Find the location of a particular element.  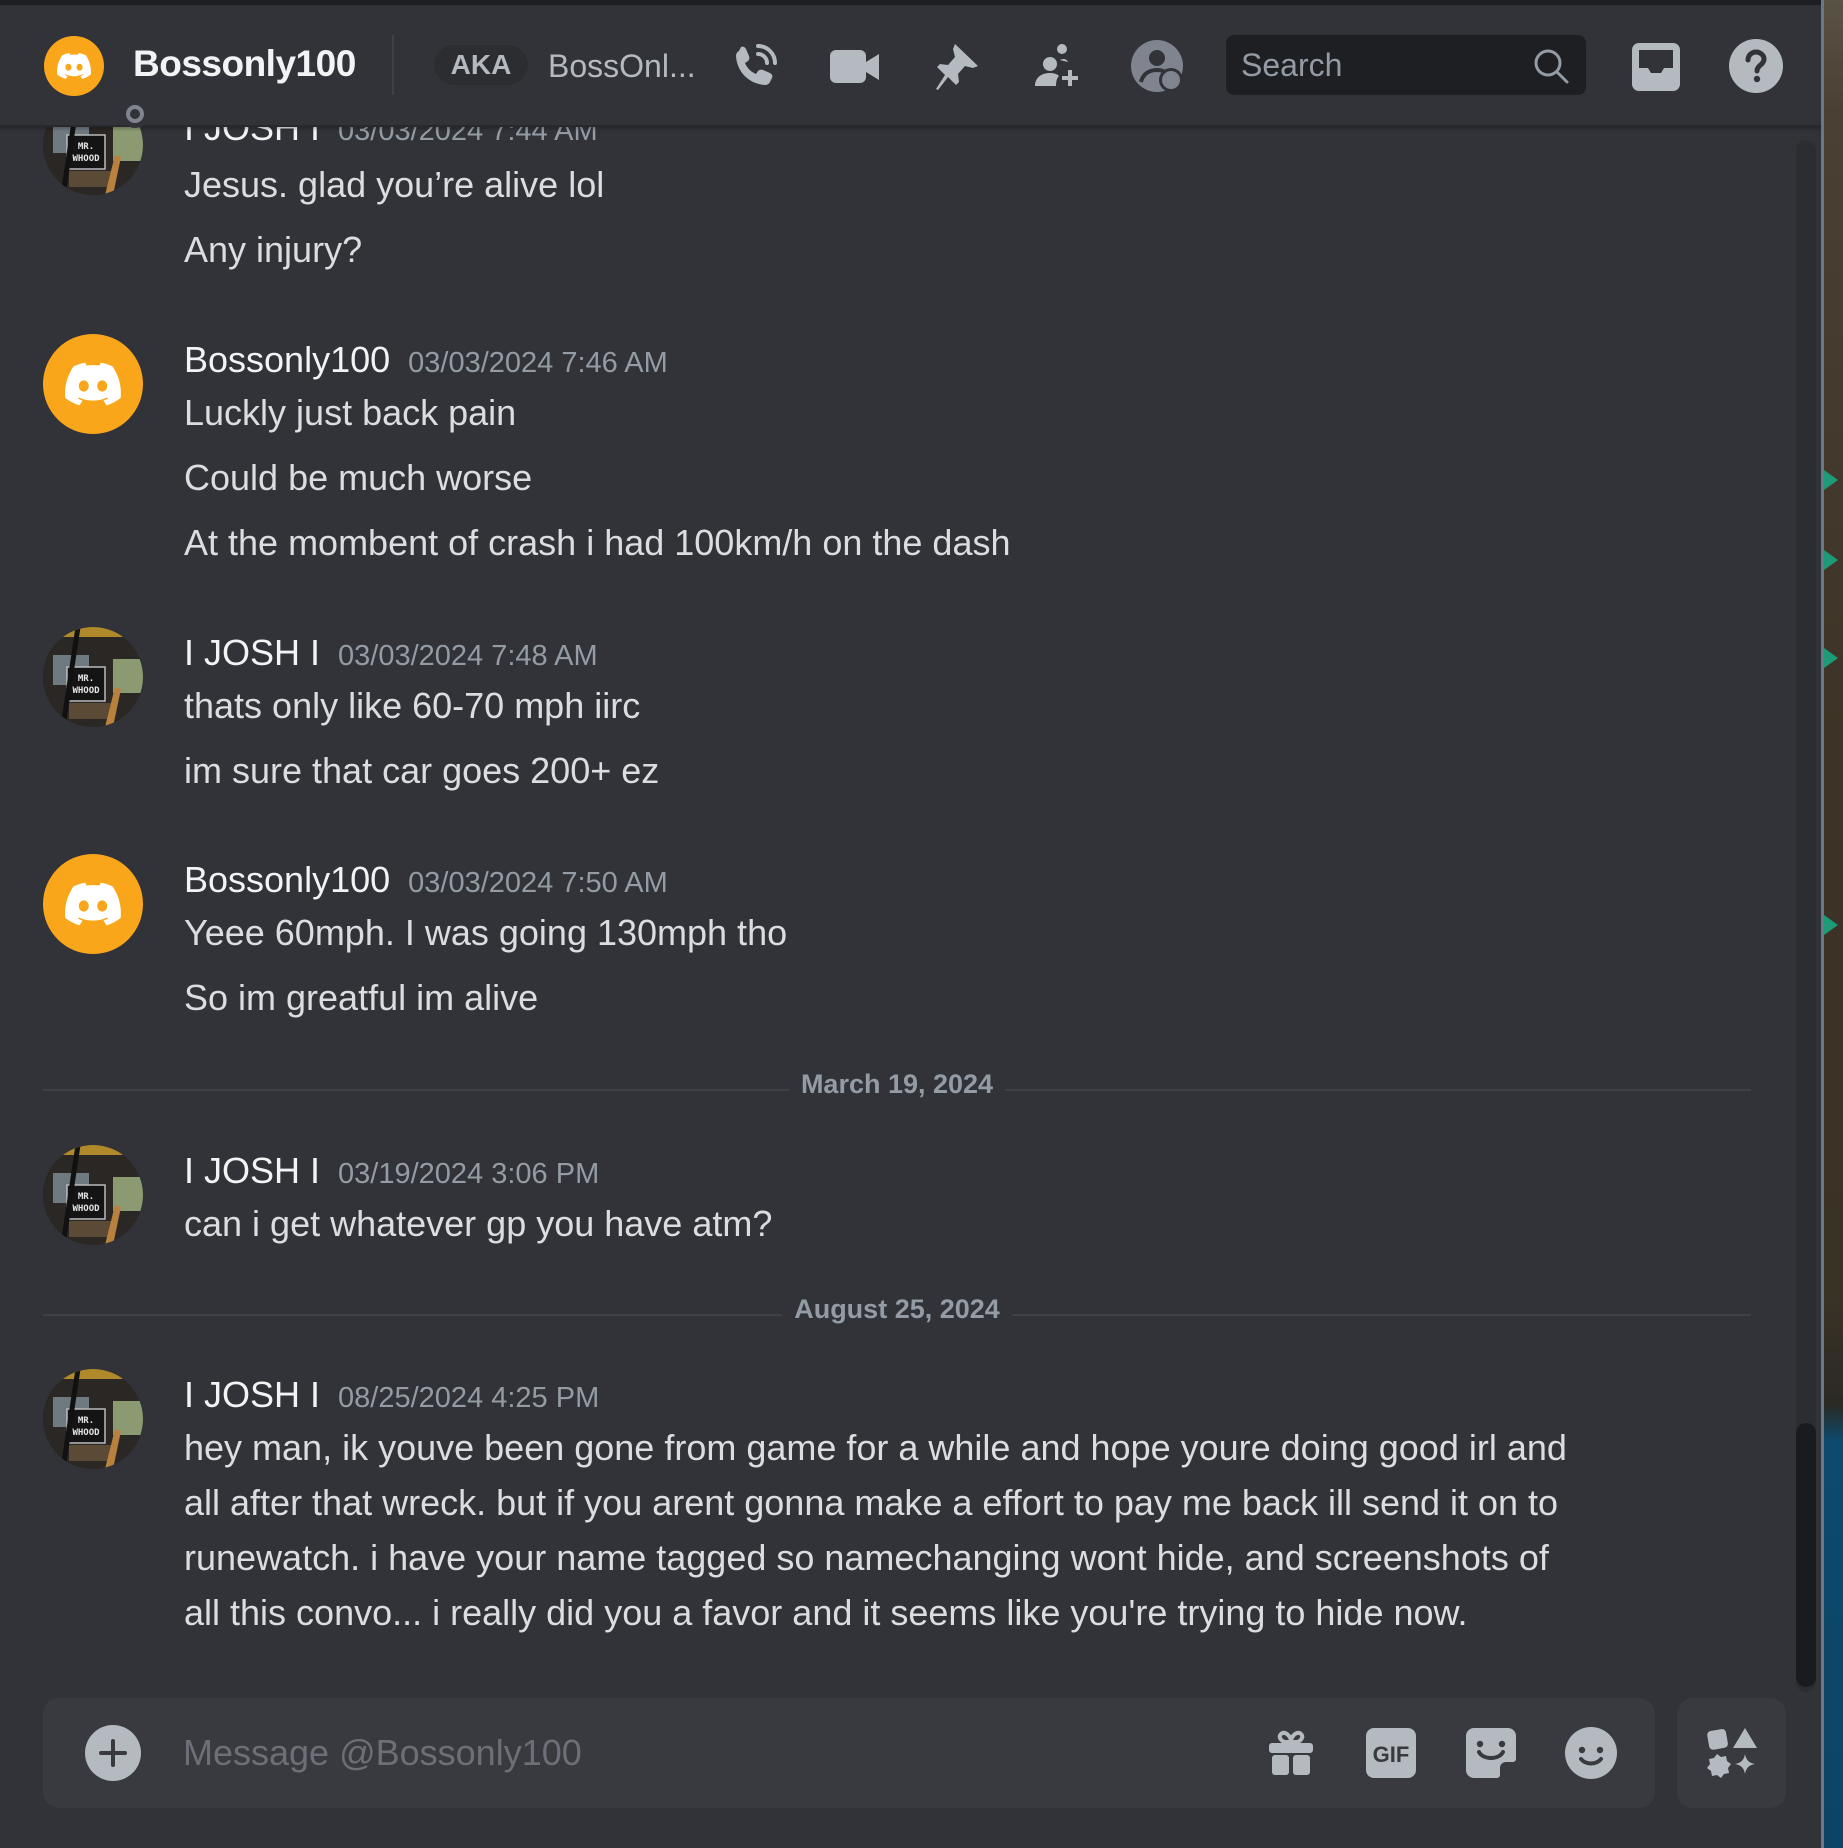

date-divider: March 19, 2024 is located at coordinates (897, 1084).